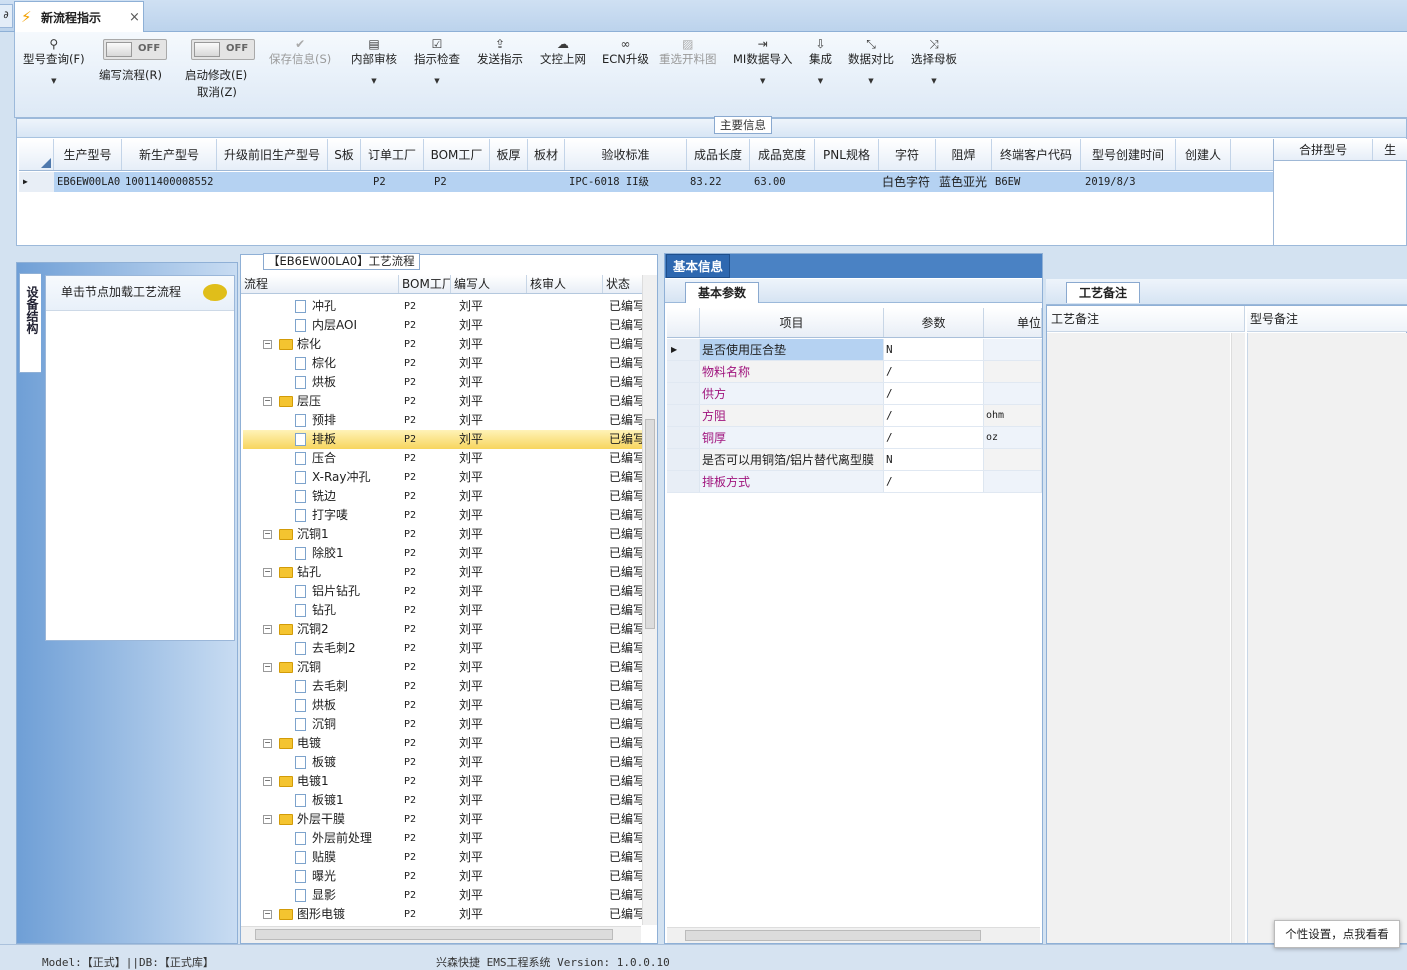 This screenshot has height=970, width=1407. What do you see at coordinates (443, 344) in the screenshot?
I see `tree-node: − 棕化 P2 刘平 已编写` at bounding box center [443, 344].